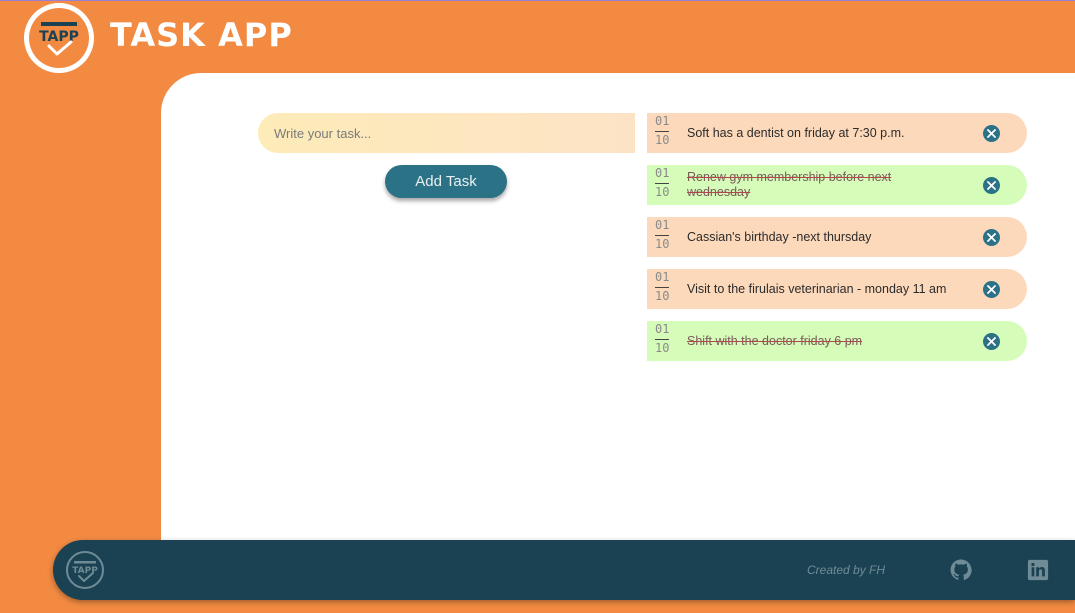 The width and height of the screenshot is (1075, 613). What do you see at coordinates (775, 340) in the screenshot?
I see `task-text: Shift with the doctor friday 6 pm` at bounding box center [775, 340].